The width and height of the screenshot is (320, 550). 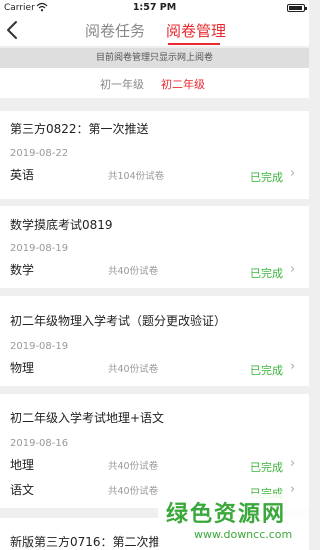 What do you see at coordinates (22, 490) in the screenshot?
I see `subject-name: 语文` at bounding box center [22, 490].